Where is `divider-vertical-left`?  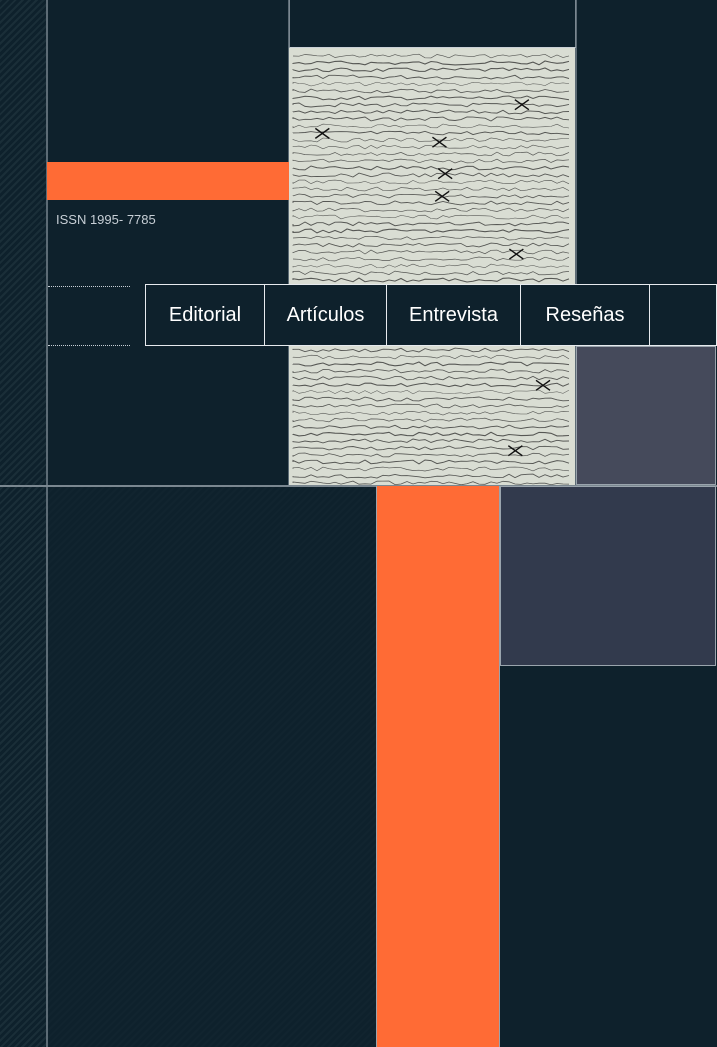
divider-vertical-left is located at coordinates (47, 523).